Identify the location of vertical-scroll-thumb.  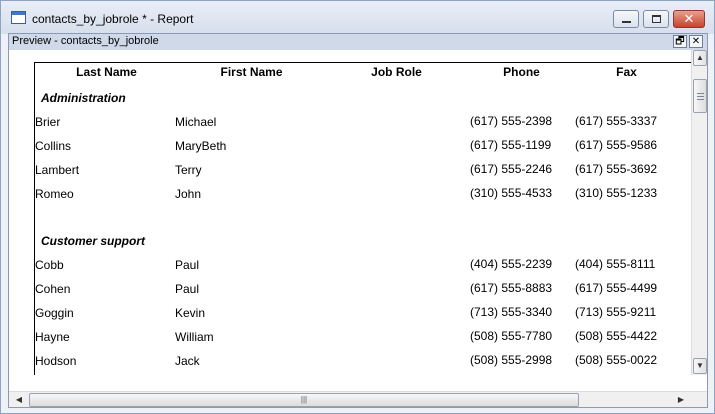
(700, 96).